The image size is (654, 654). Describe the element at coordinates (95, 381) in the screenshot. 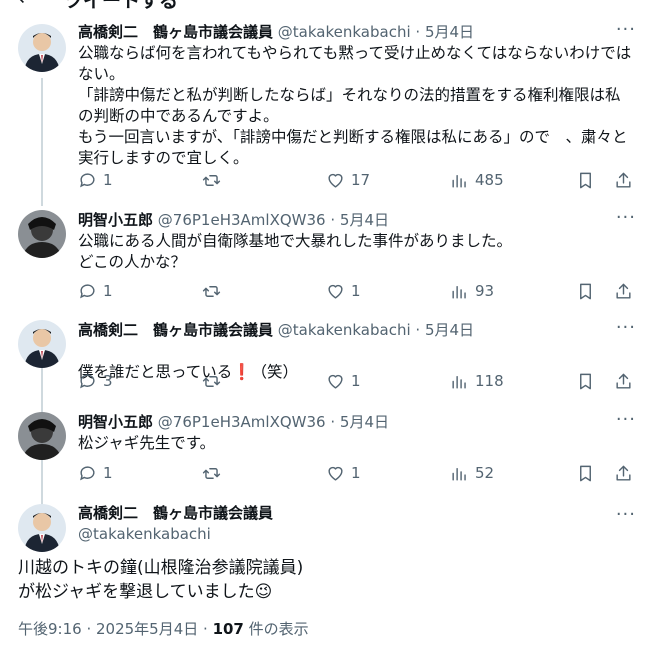

I see `reply-button: 3` at that location.